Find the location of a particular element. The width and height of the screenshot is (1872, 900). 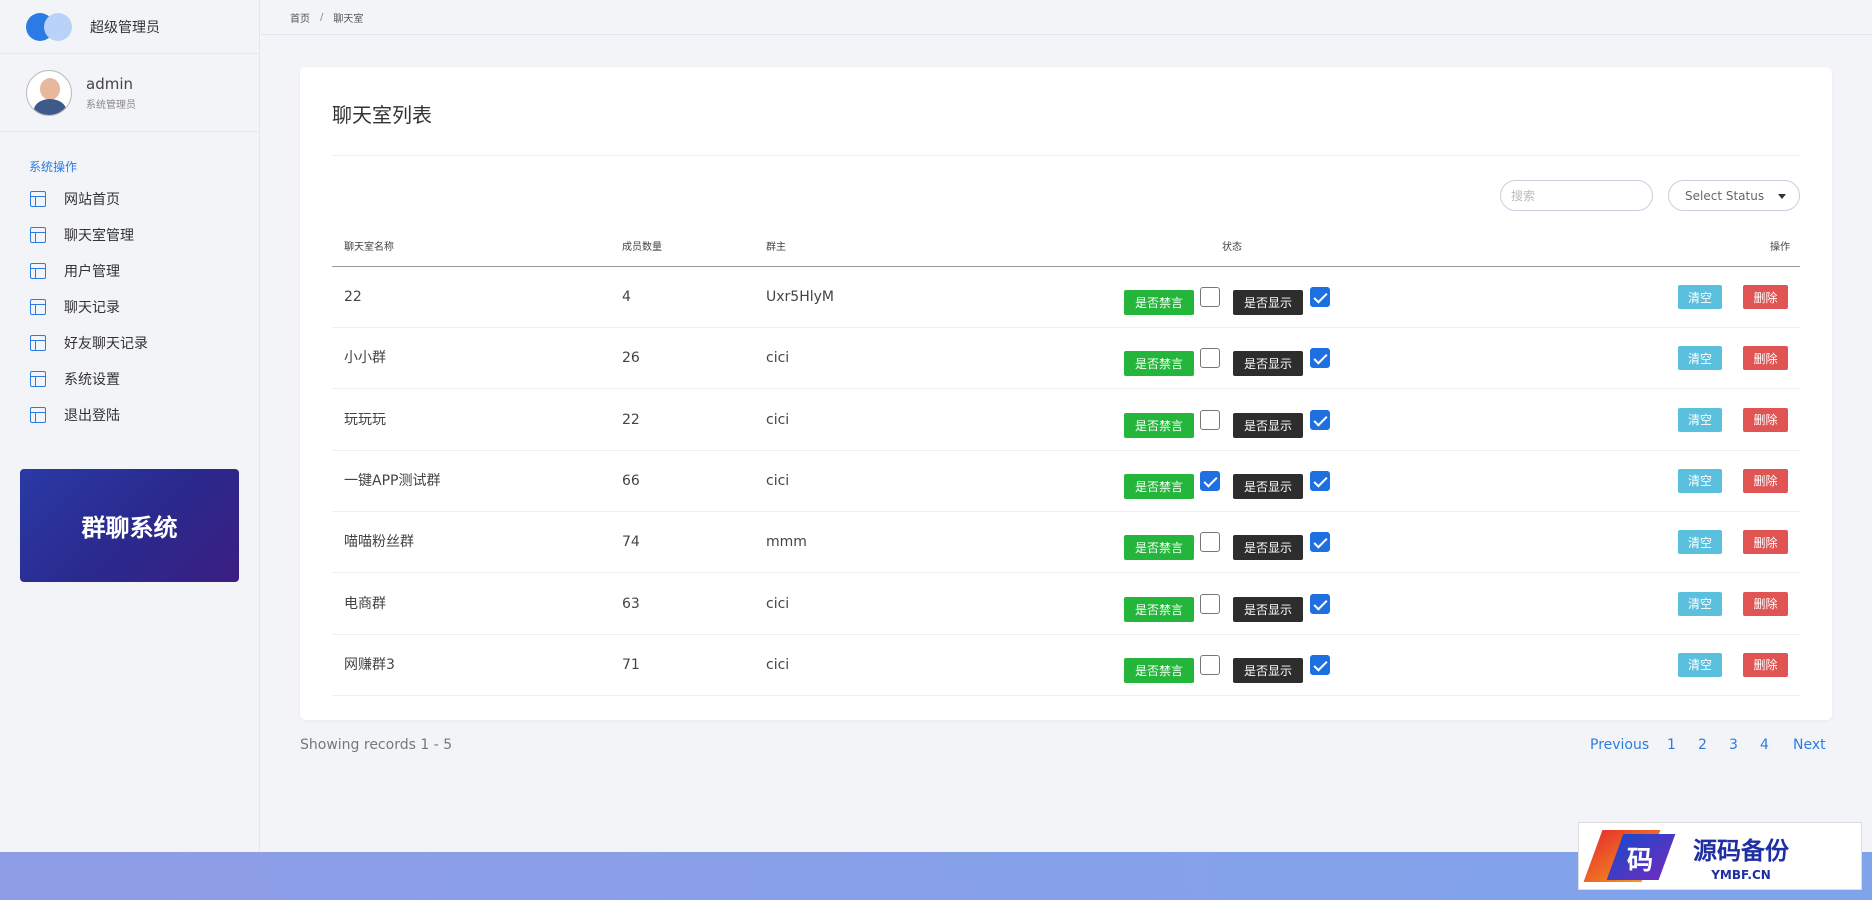

sidebar-item-settings: 系统设置 is located at coordinates (129, 379).